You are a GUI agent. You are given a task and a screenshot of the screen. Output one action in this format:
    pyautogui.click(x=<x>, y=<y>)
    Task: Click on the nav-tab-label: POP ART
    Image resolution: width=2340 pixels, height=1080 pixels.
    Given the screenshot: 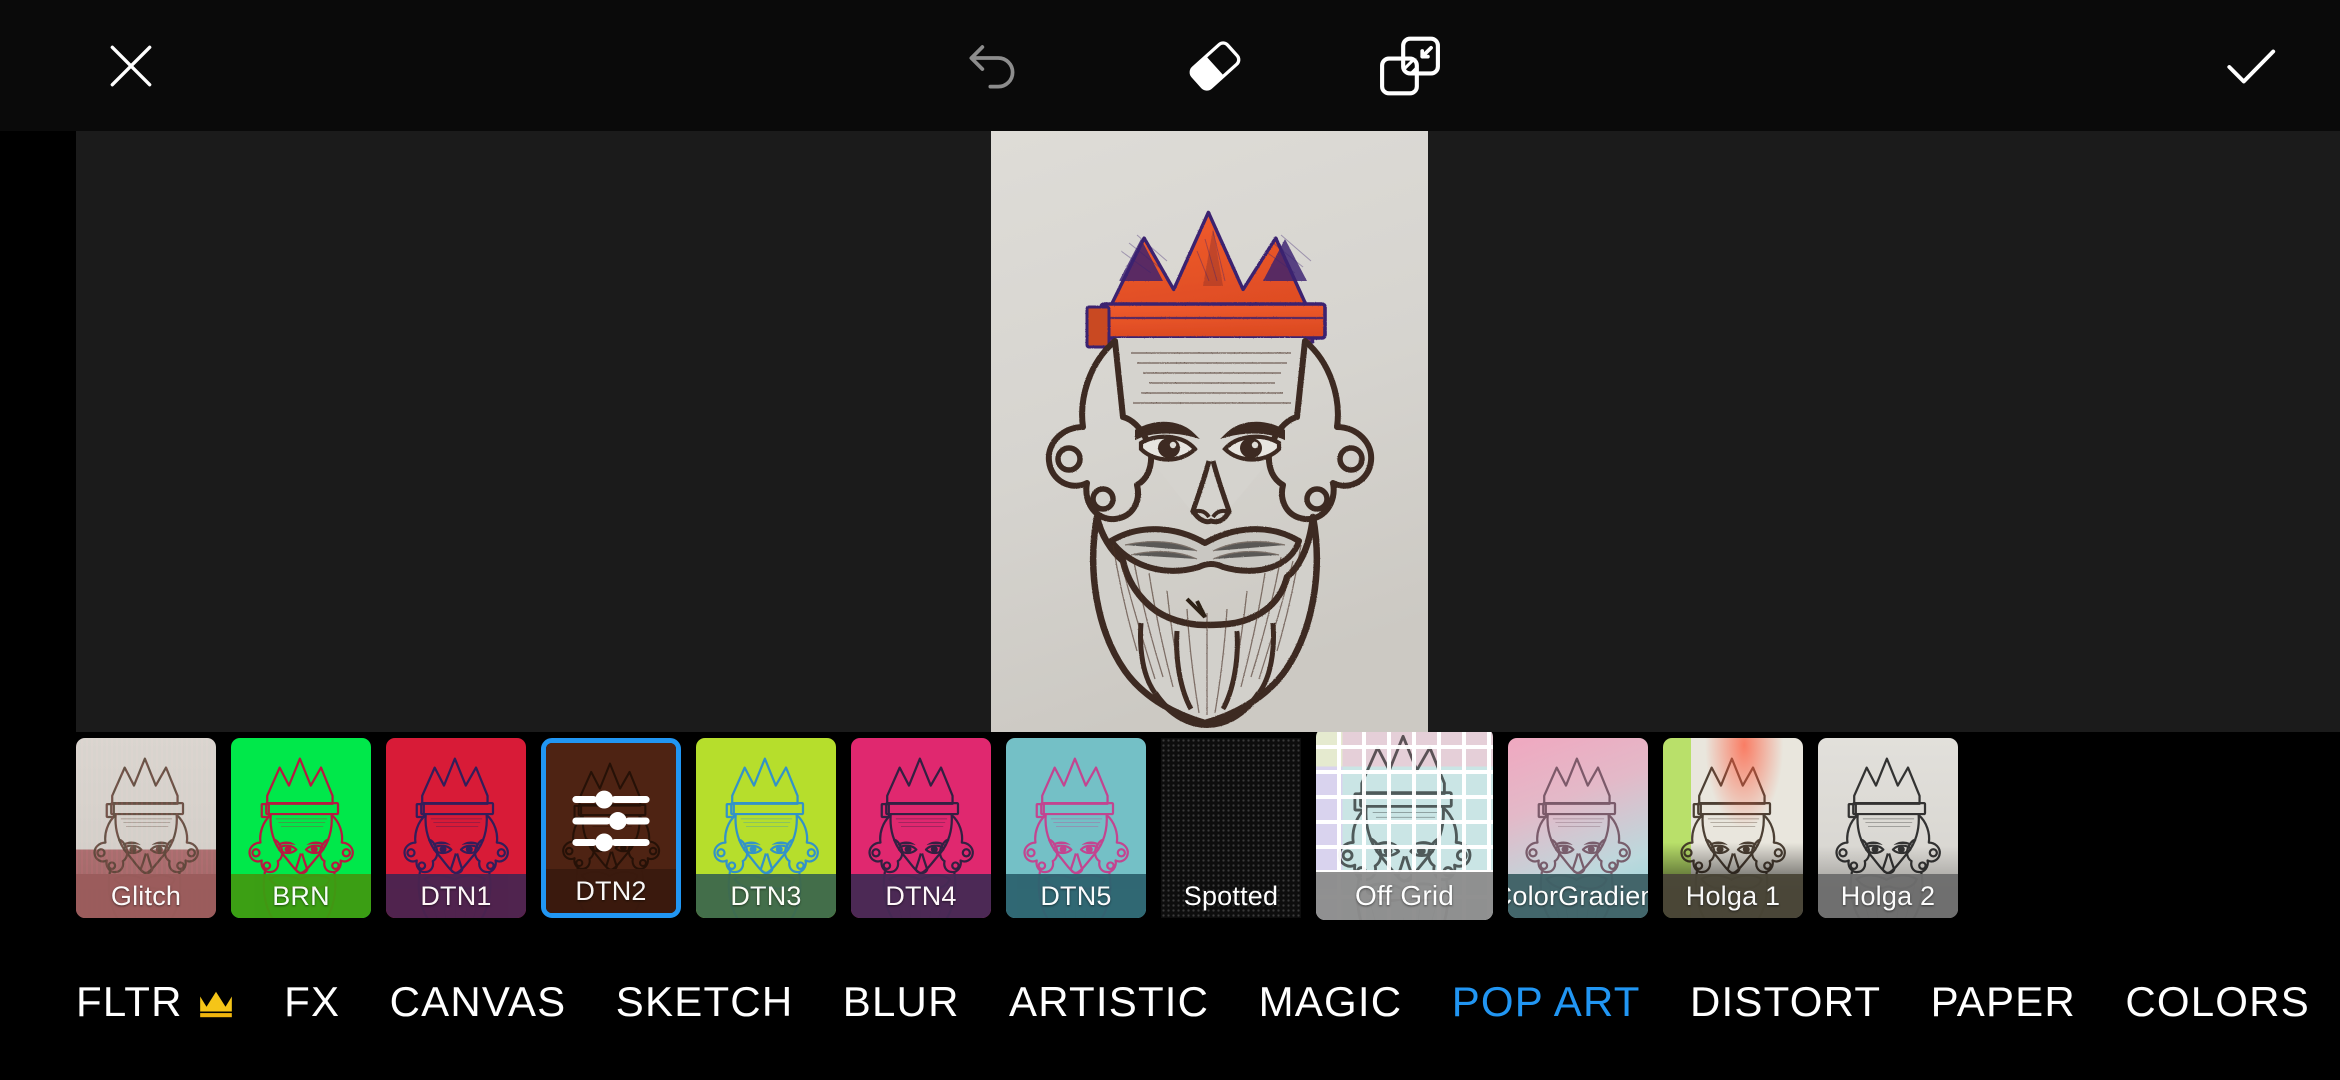 What is the action you would take?
    pyautogui.click(x=1546, y=1001)
    